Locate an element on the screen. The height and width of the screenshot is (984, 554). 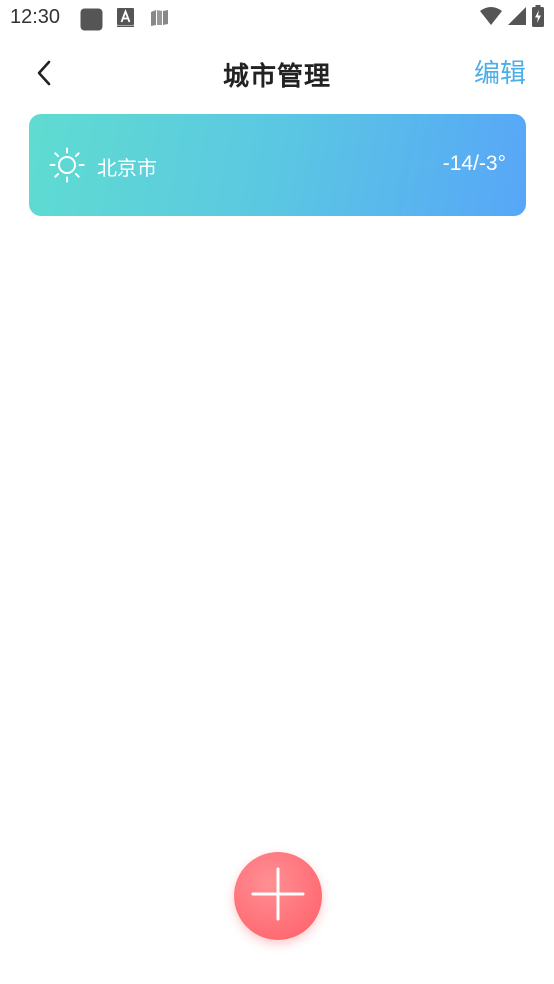
sun-icon is located at coordinates (67, 165).